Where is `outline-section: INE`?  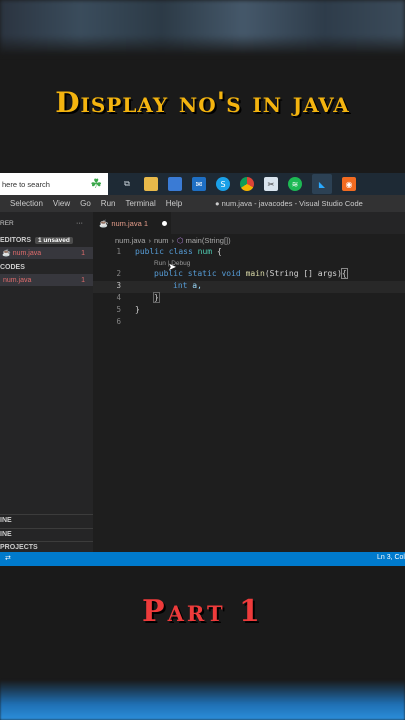
outline-section: INE is located at coordinates (46, 519).